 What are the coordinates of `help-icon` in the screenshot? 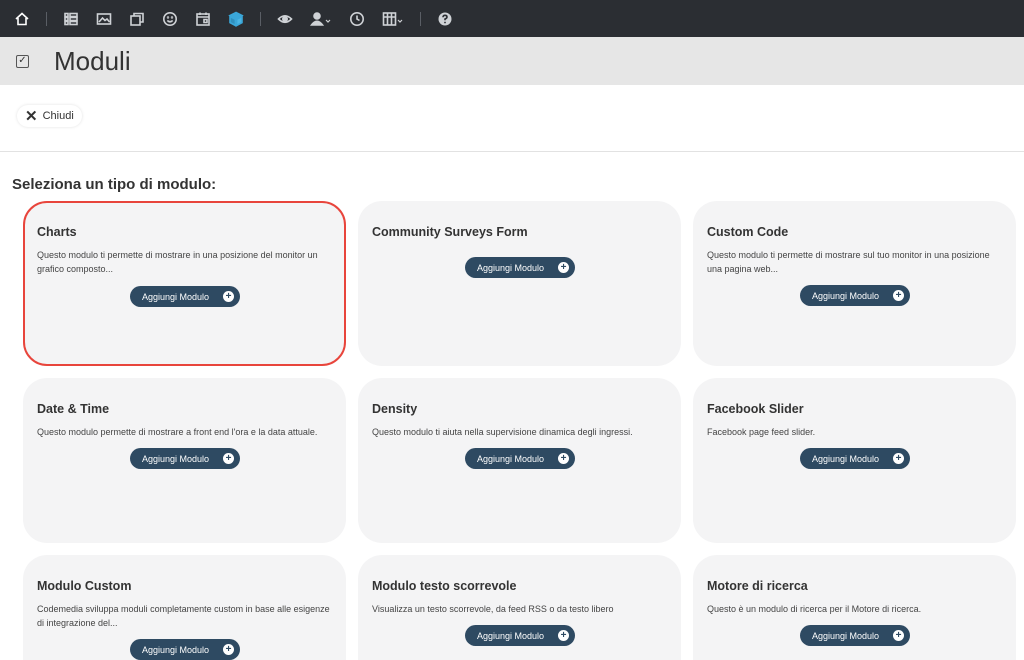 It's located at (445, 19).